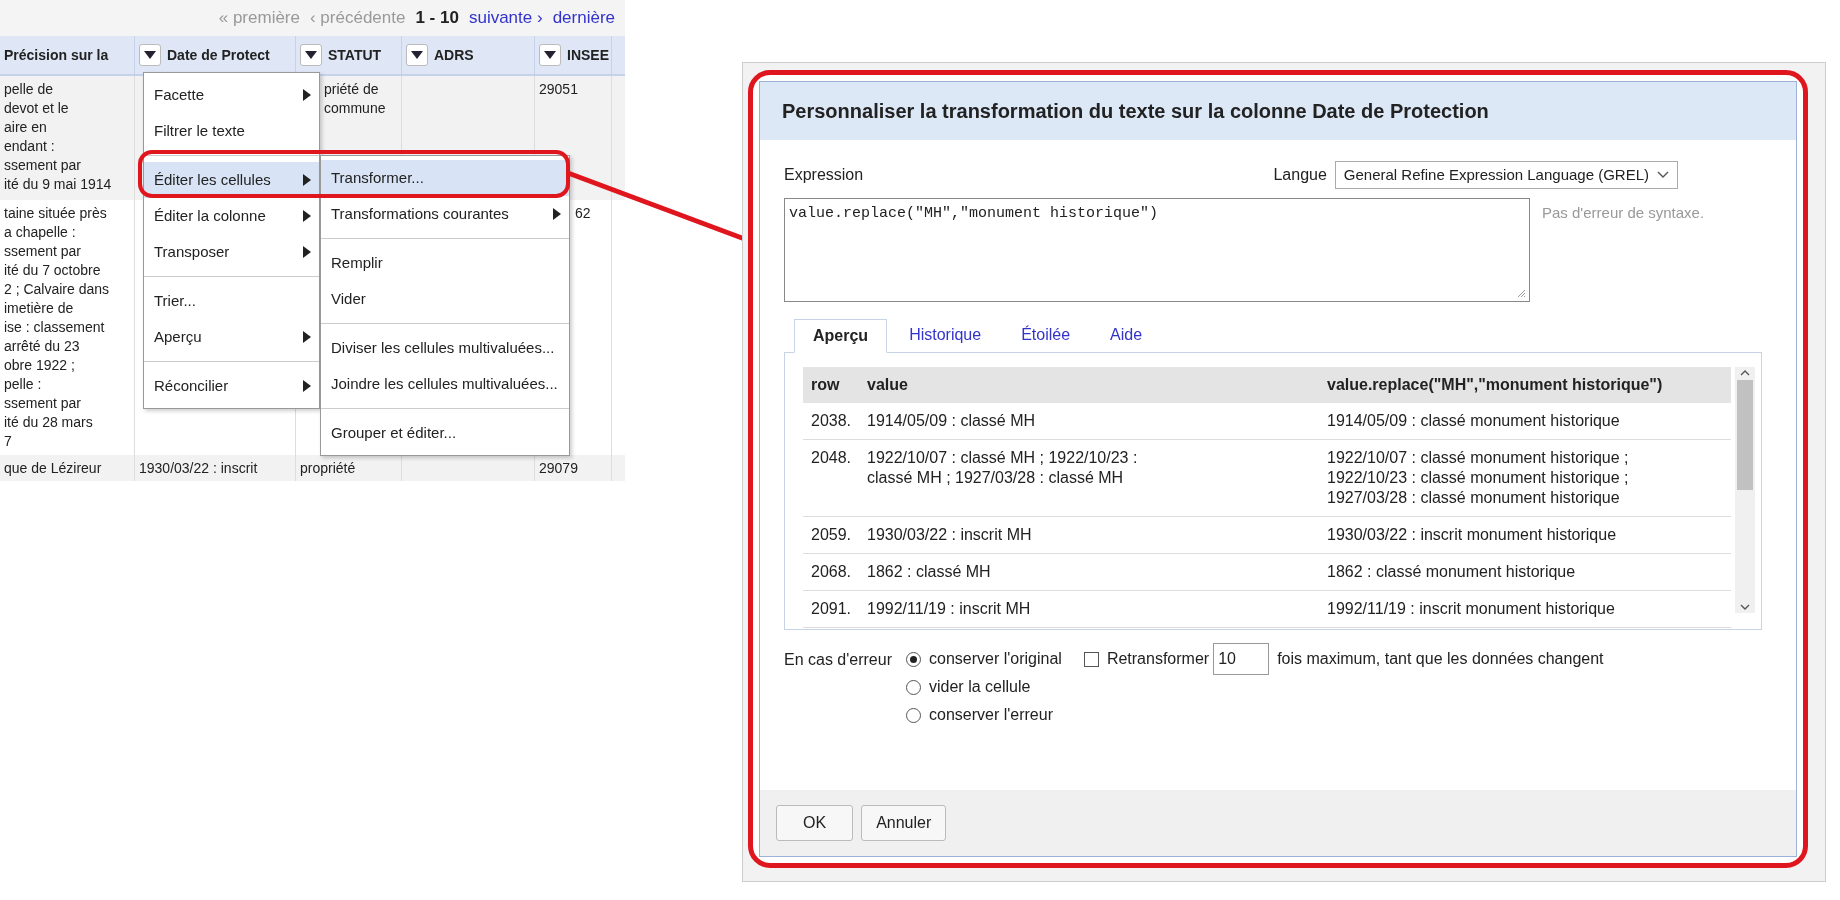 This screenshot has width=1840, height=900. Describe the element at coordinates (1003, 468) in the screenshot. I see `table-cell-text: 1922/10/07 : classé MH ; 1922/10/23 : classé MH ; 1927/03/28 : classé MH` at that location.